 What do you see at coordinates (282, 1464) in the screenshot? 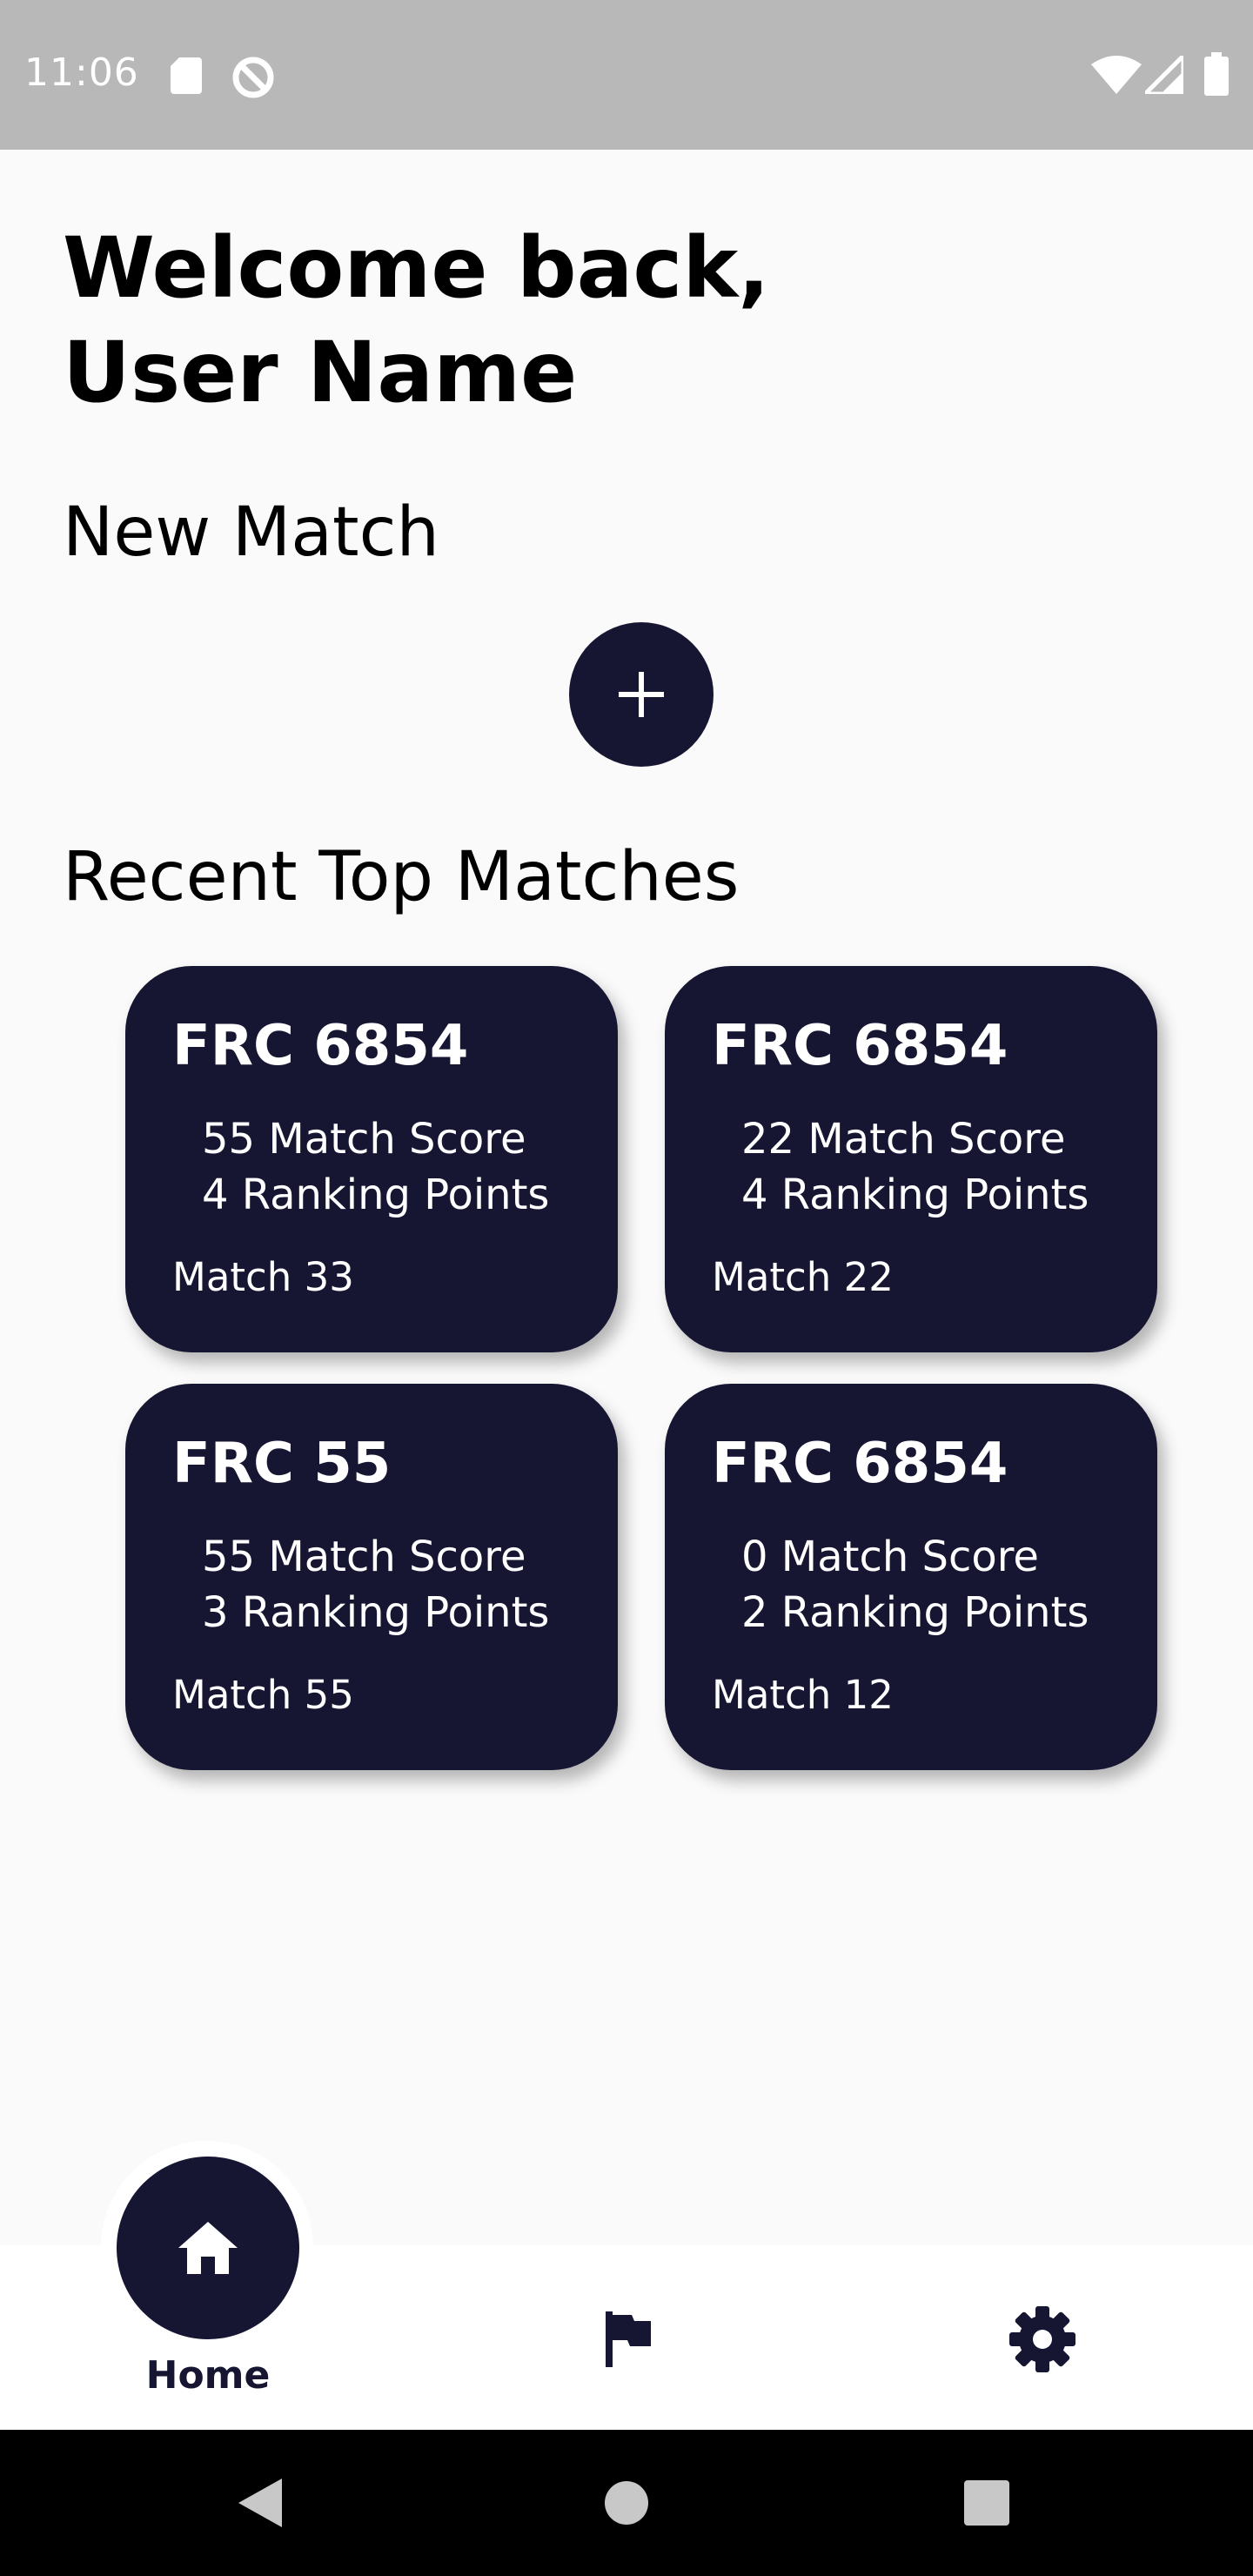
I see `card-team: FRC 55` at bounding box center [282, 1464].